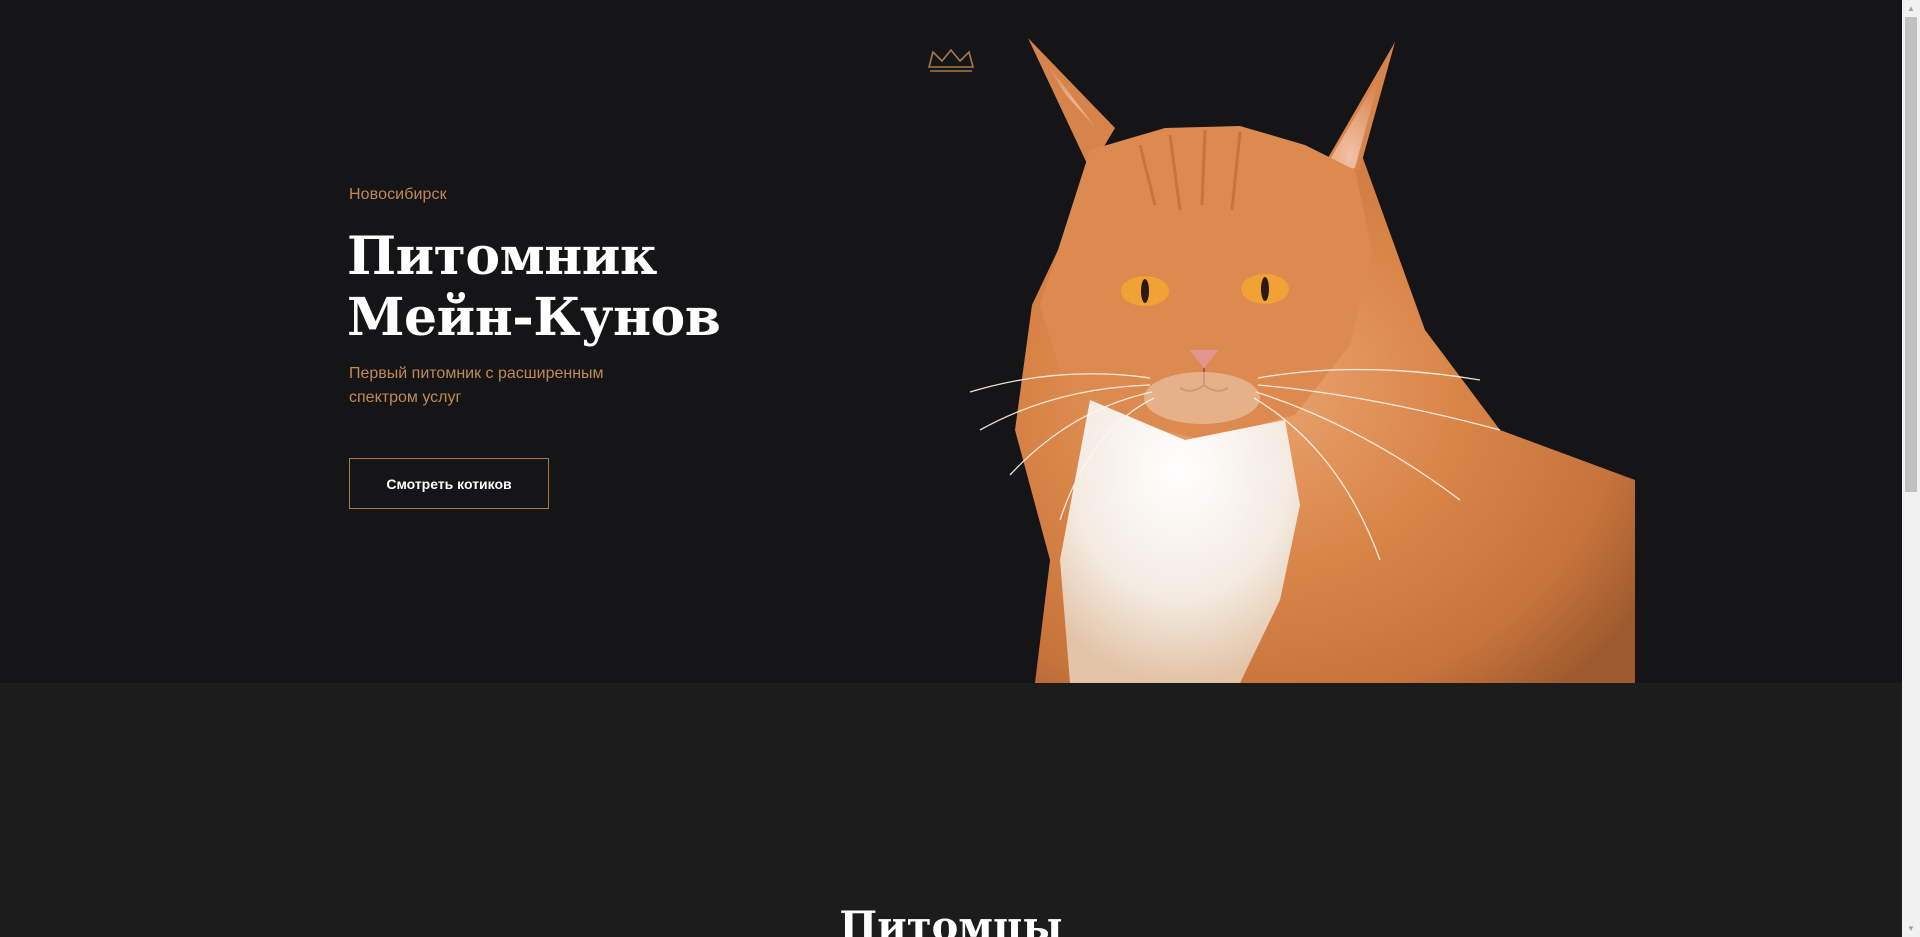  I want to click on view-cats-button: Смотреть котиков, so click(449, 483).